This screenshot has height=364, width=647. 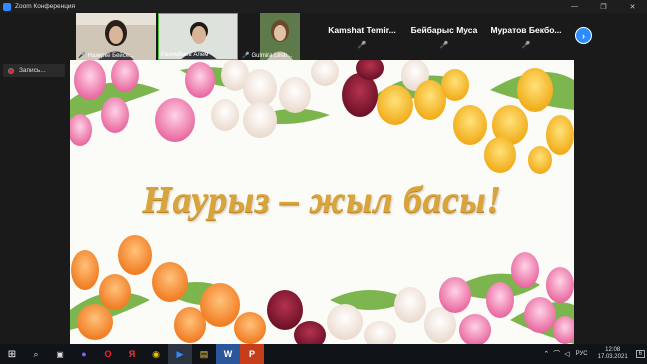 What do you see at coordinates (594, 354) in the screenshot?
I see `system-tray: ⌃ ⌒ ◁ РУС 12:08 17.03.2021 6` at bounding box center [594, 354].